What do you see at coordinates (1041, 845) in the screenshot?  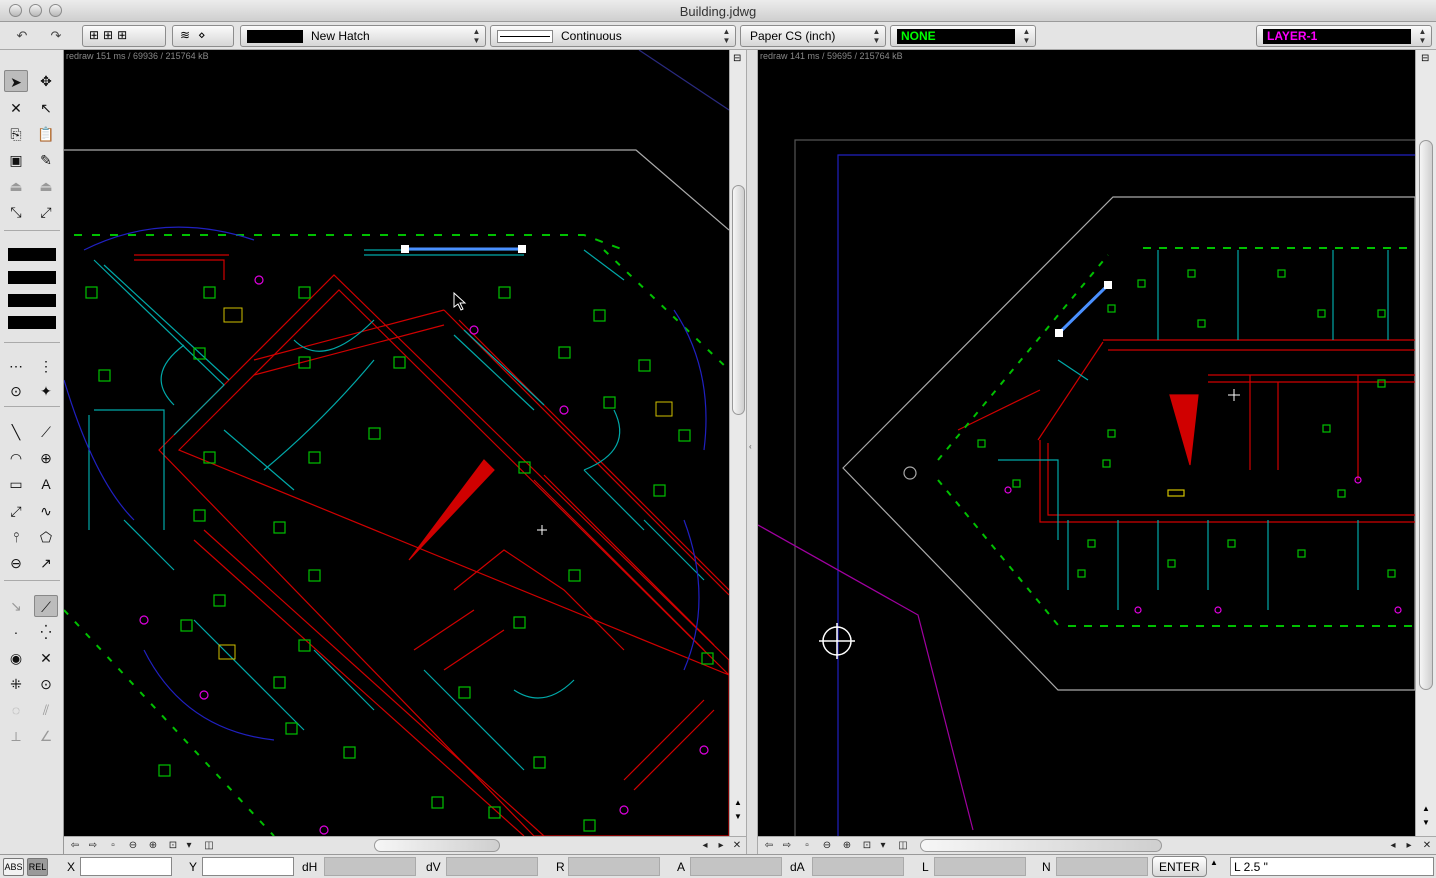 I see `right-hscroll-thumb` at bounding box center [1041, 845].